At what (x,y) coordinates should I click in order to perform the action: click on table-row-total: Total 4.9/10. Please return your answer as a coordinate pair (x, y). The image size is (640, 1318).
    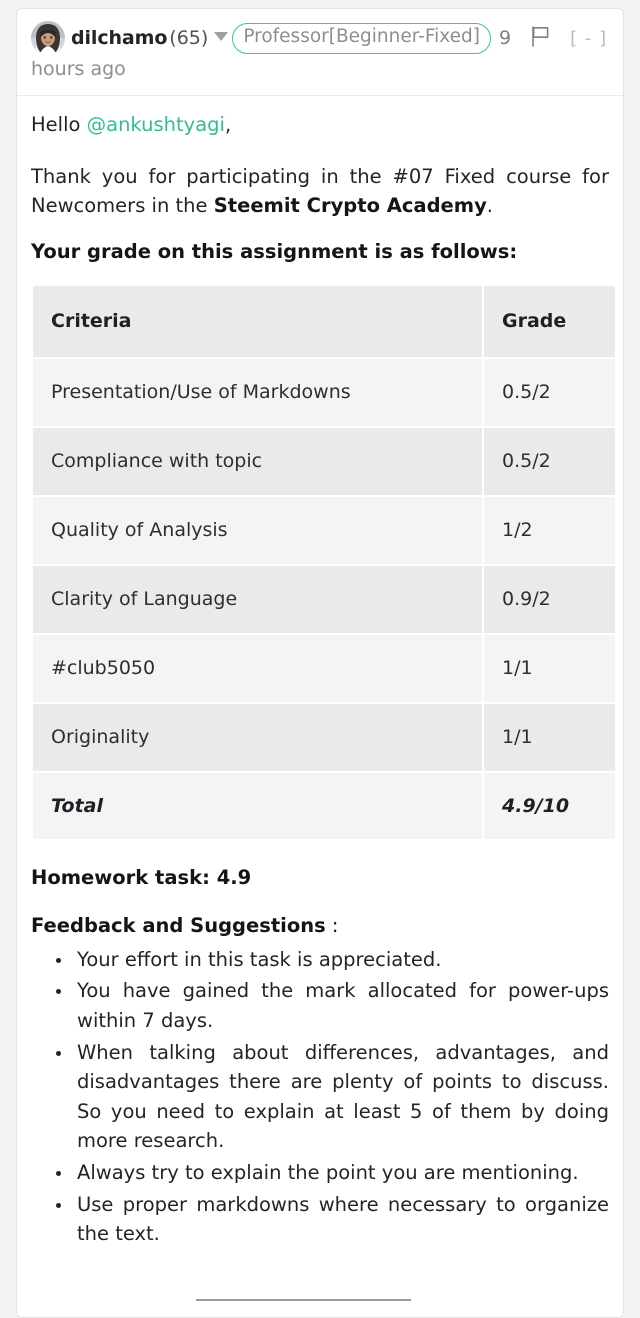
    Looking at the image, I should click on (324, 806).